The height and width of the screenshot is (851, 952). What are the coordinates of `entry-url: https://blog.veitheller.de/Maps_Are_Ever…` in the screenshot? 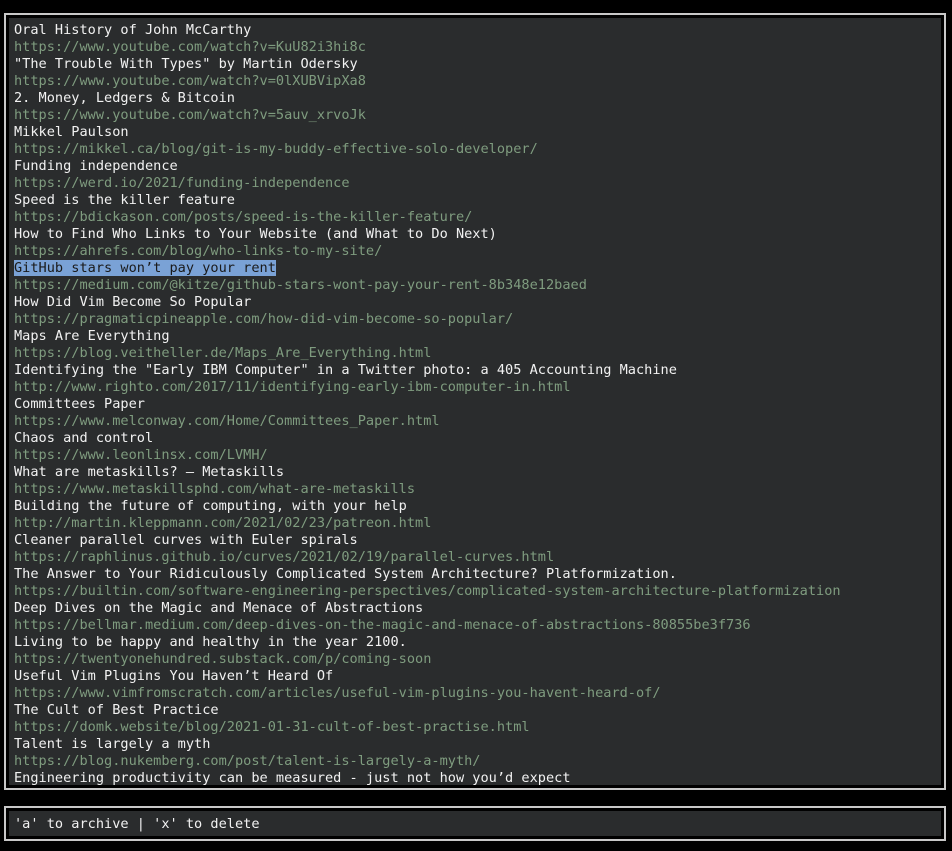 It's located at (477, 353).